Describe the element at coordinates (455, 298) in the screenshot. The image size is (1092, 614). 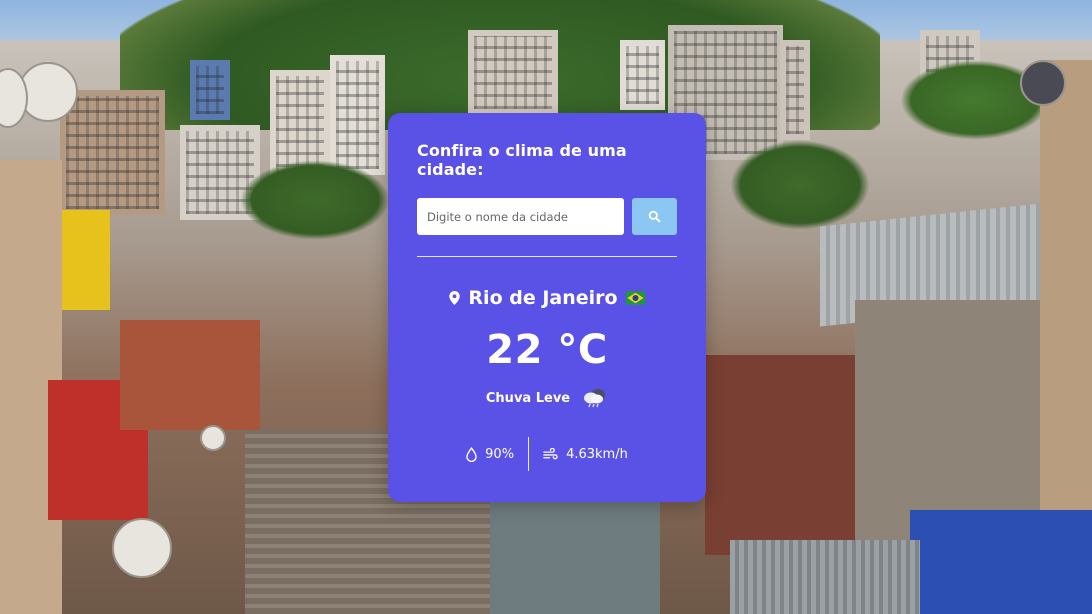
I see `location-pin-icon` at that location.